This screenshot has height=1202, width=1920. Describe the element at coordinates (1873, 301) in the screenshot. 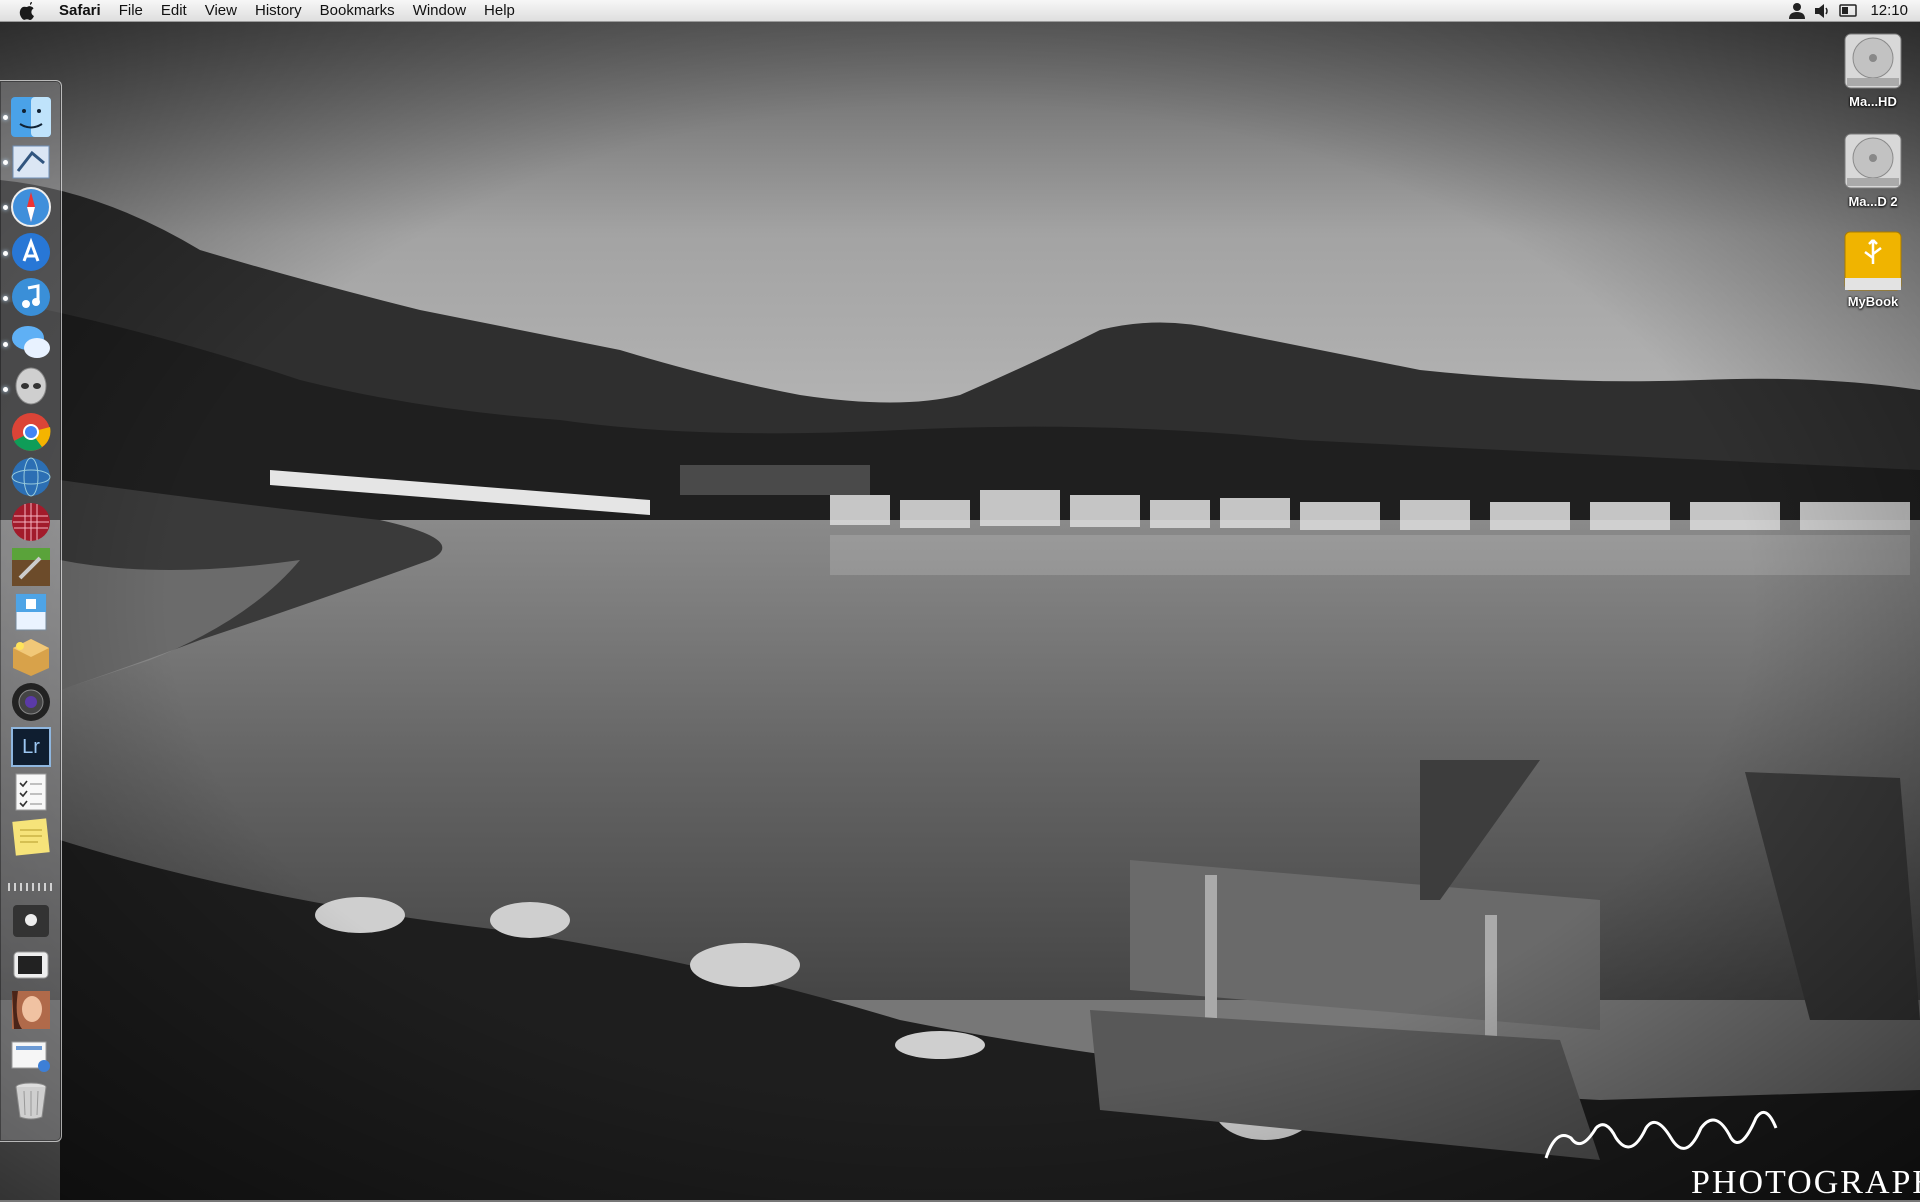

I see `desktop-icon-label: MyBook` at that location.